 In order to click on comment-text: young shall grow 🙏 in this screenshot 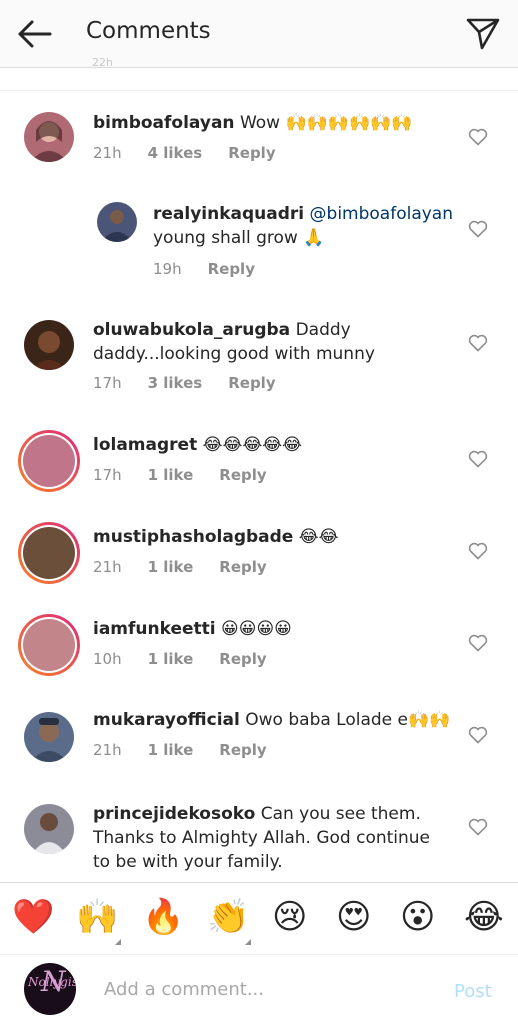, I will do `click(239, 238)`.